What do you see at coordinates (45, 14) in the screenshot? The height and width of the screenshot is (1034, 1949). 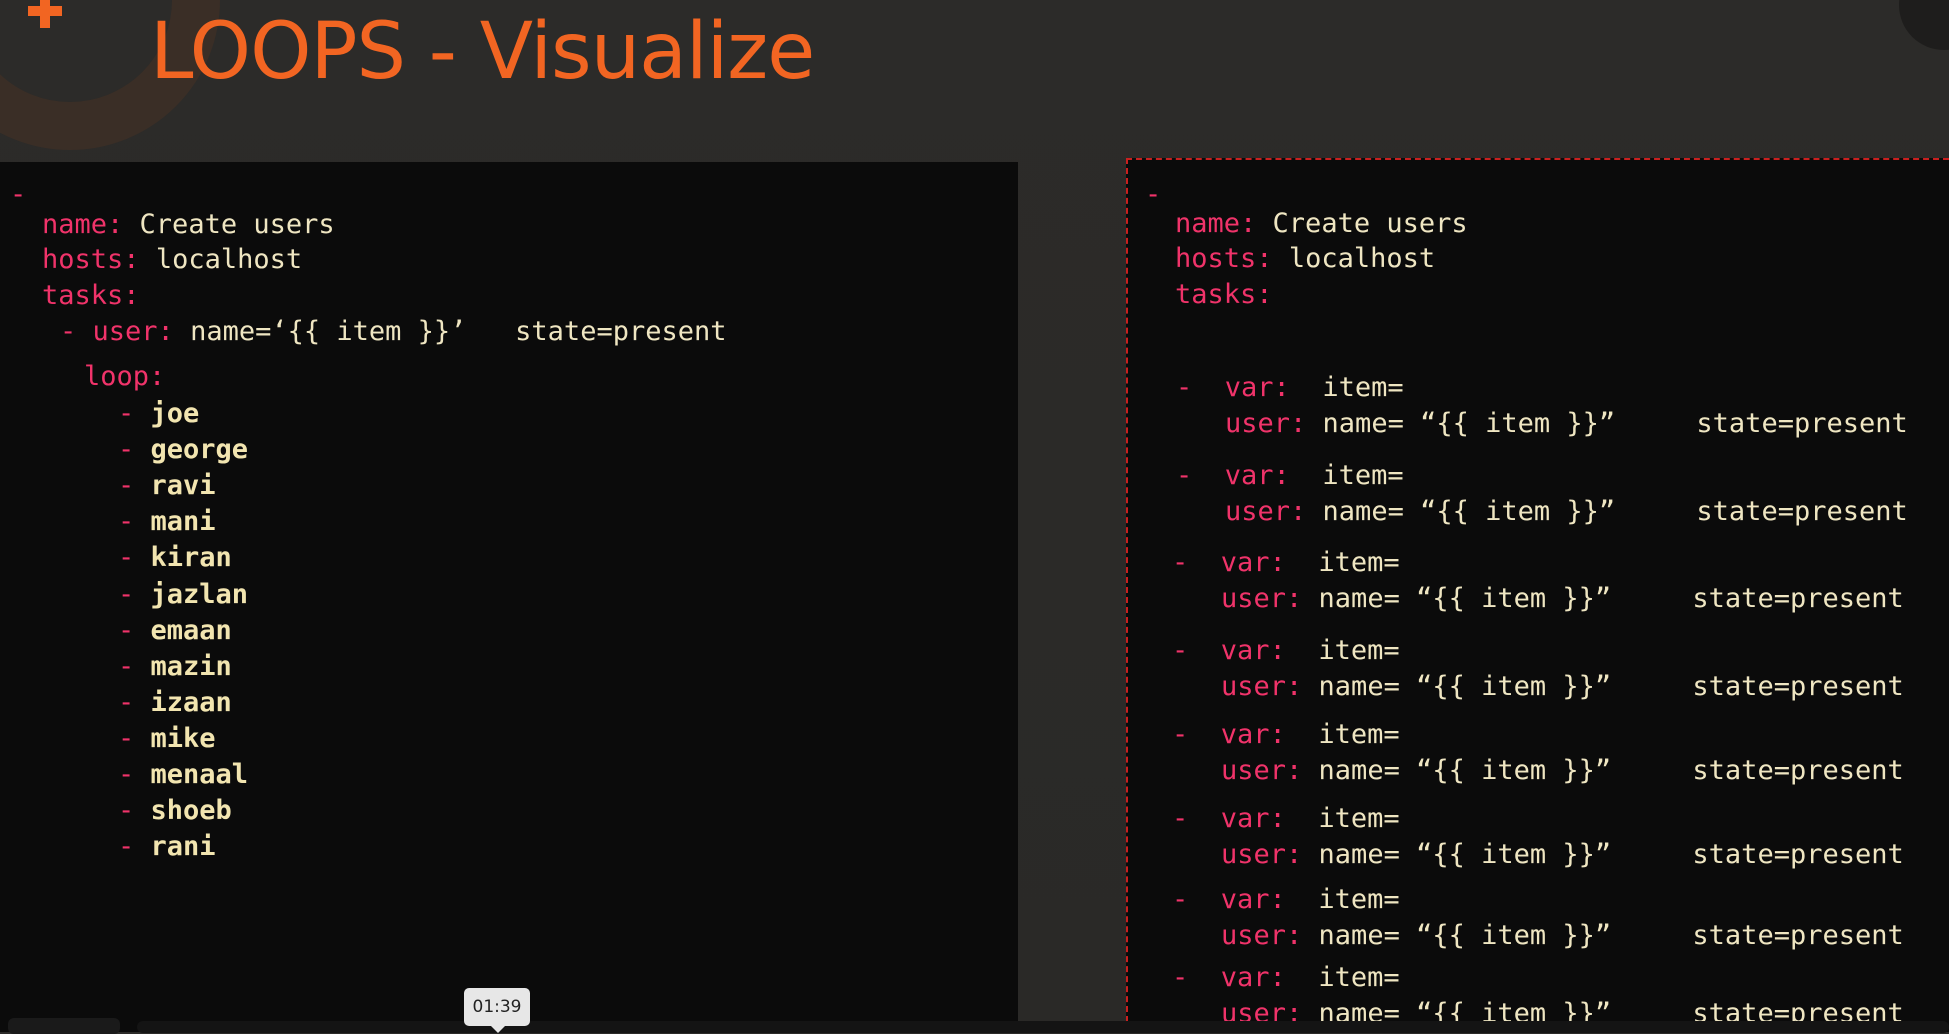 I see `plus-icon` at bounding box center [45, 14].